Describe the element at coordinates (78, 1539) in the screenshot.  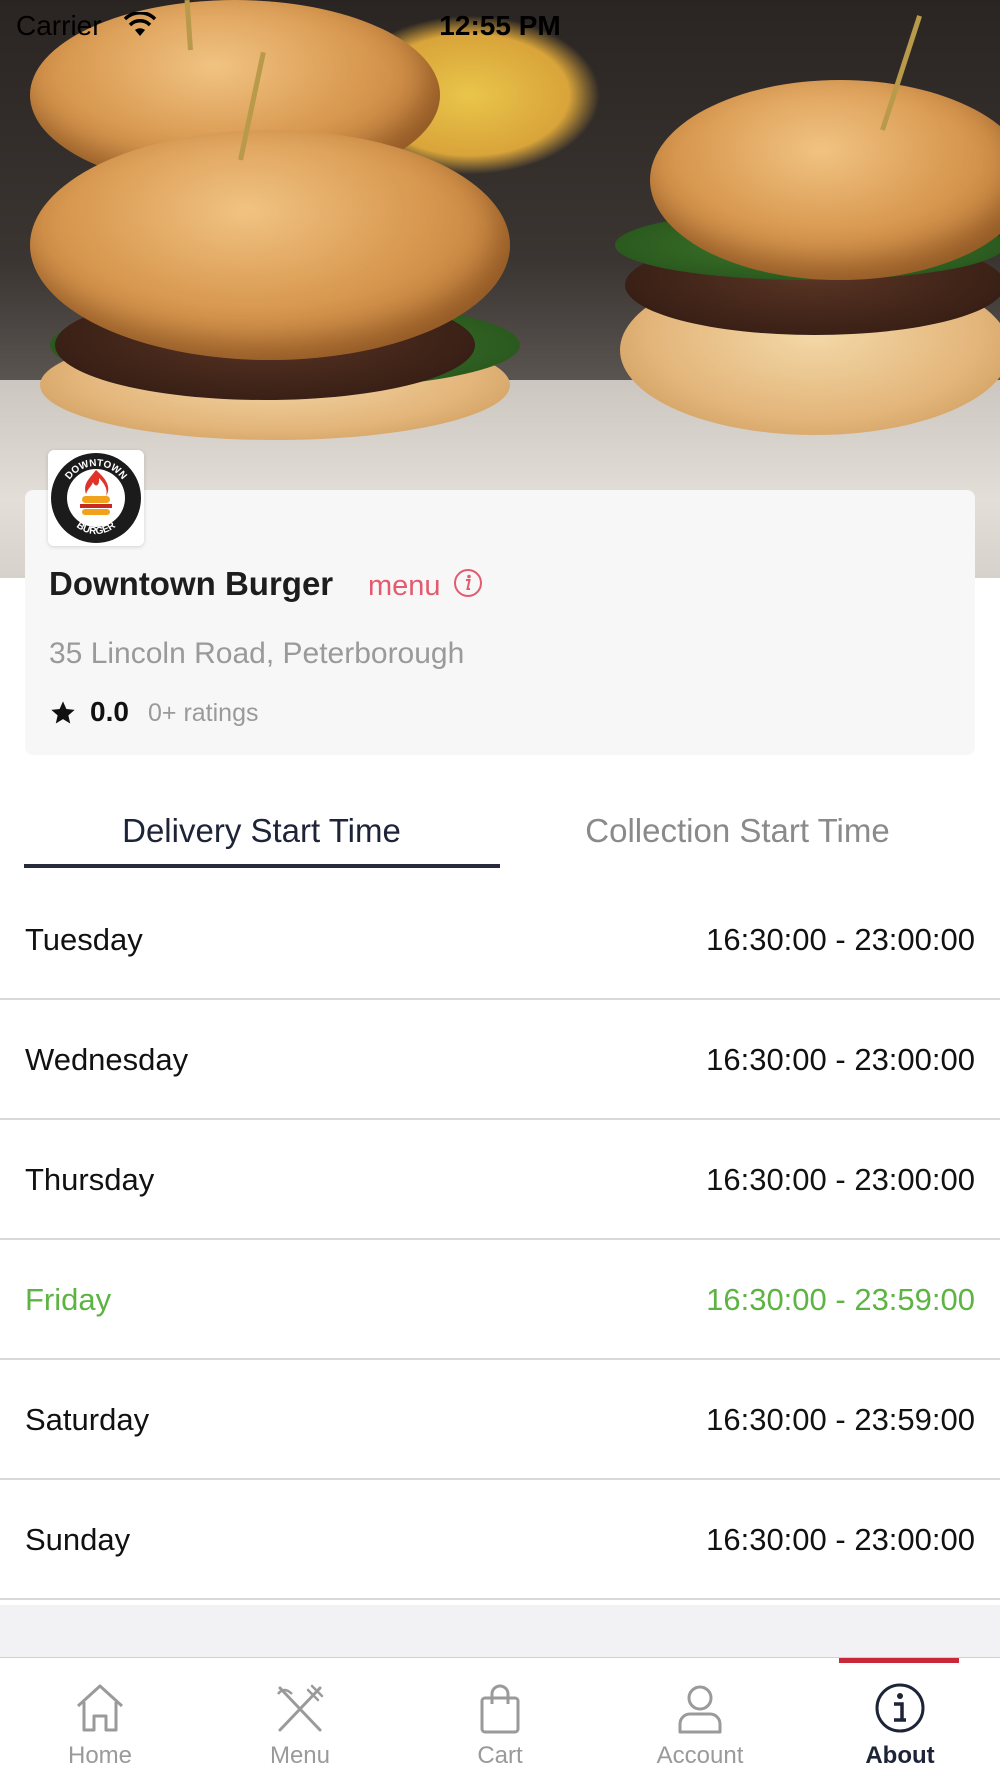
I see `schedule-day: Sunday` at that location.